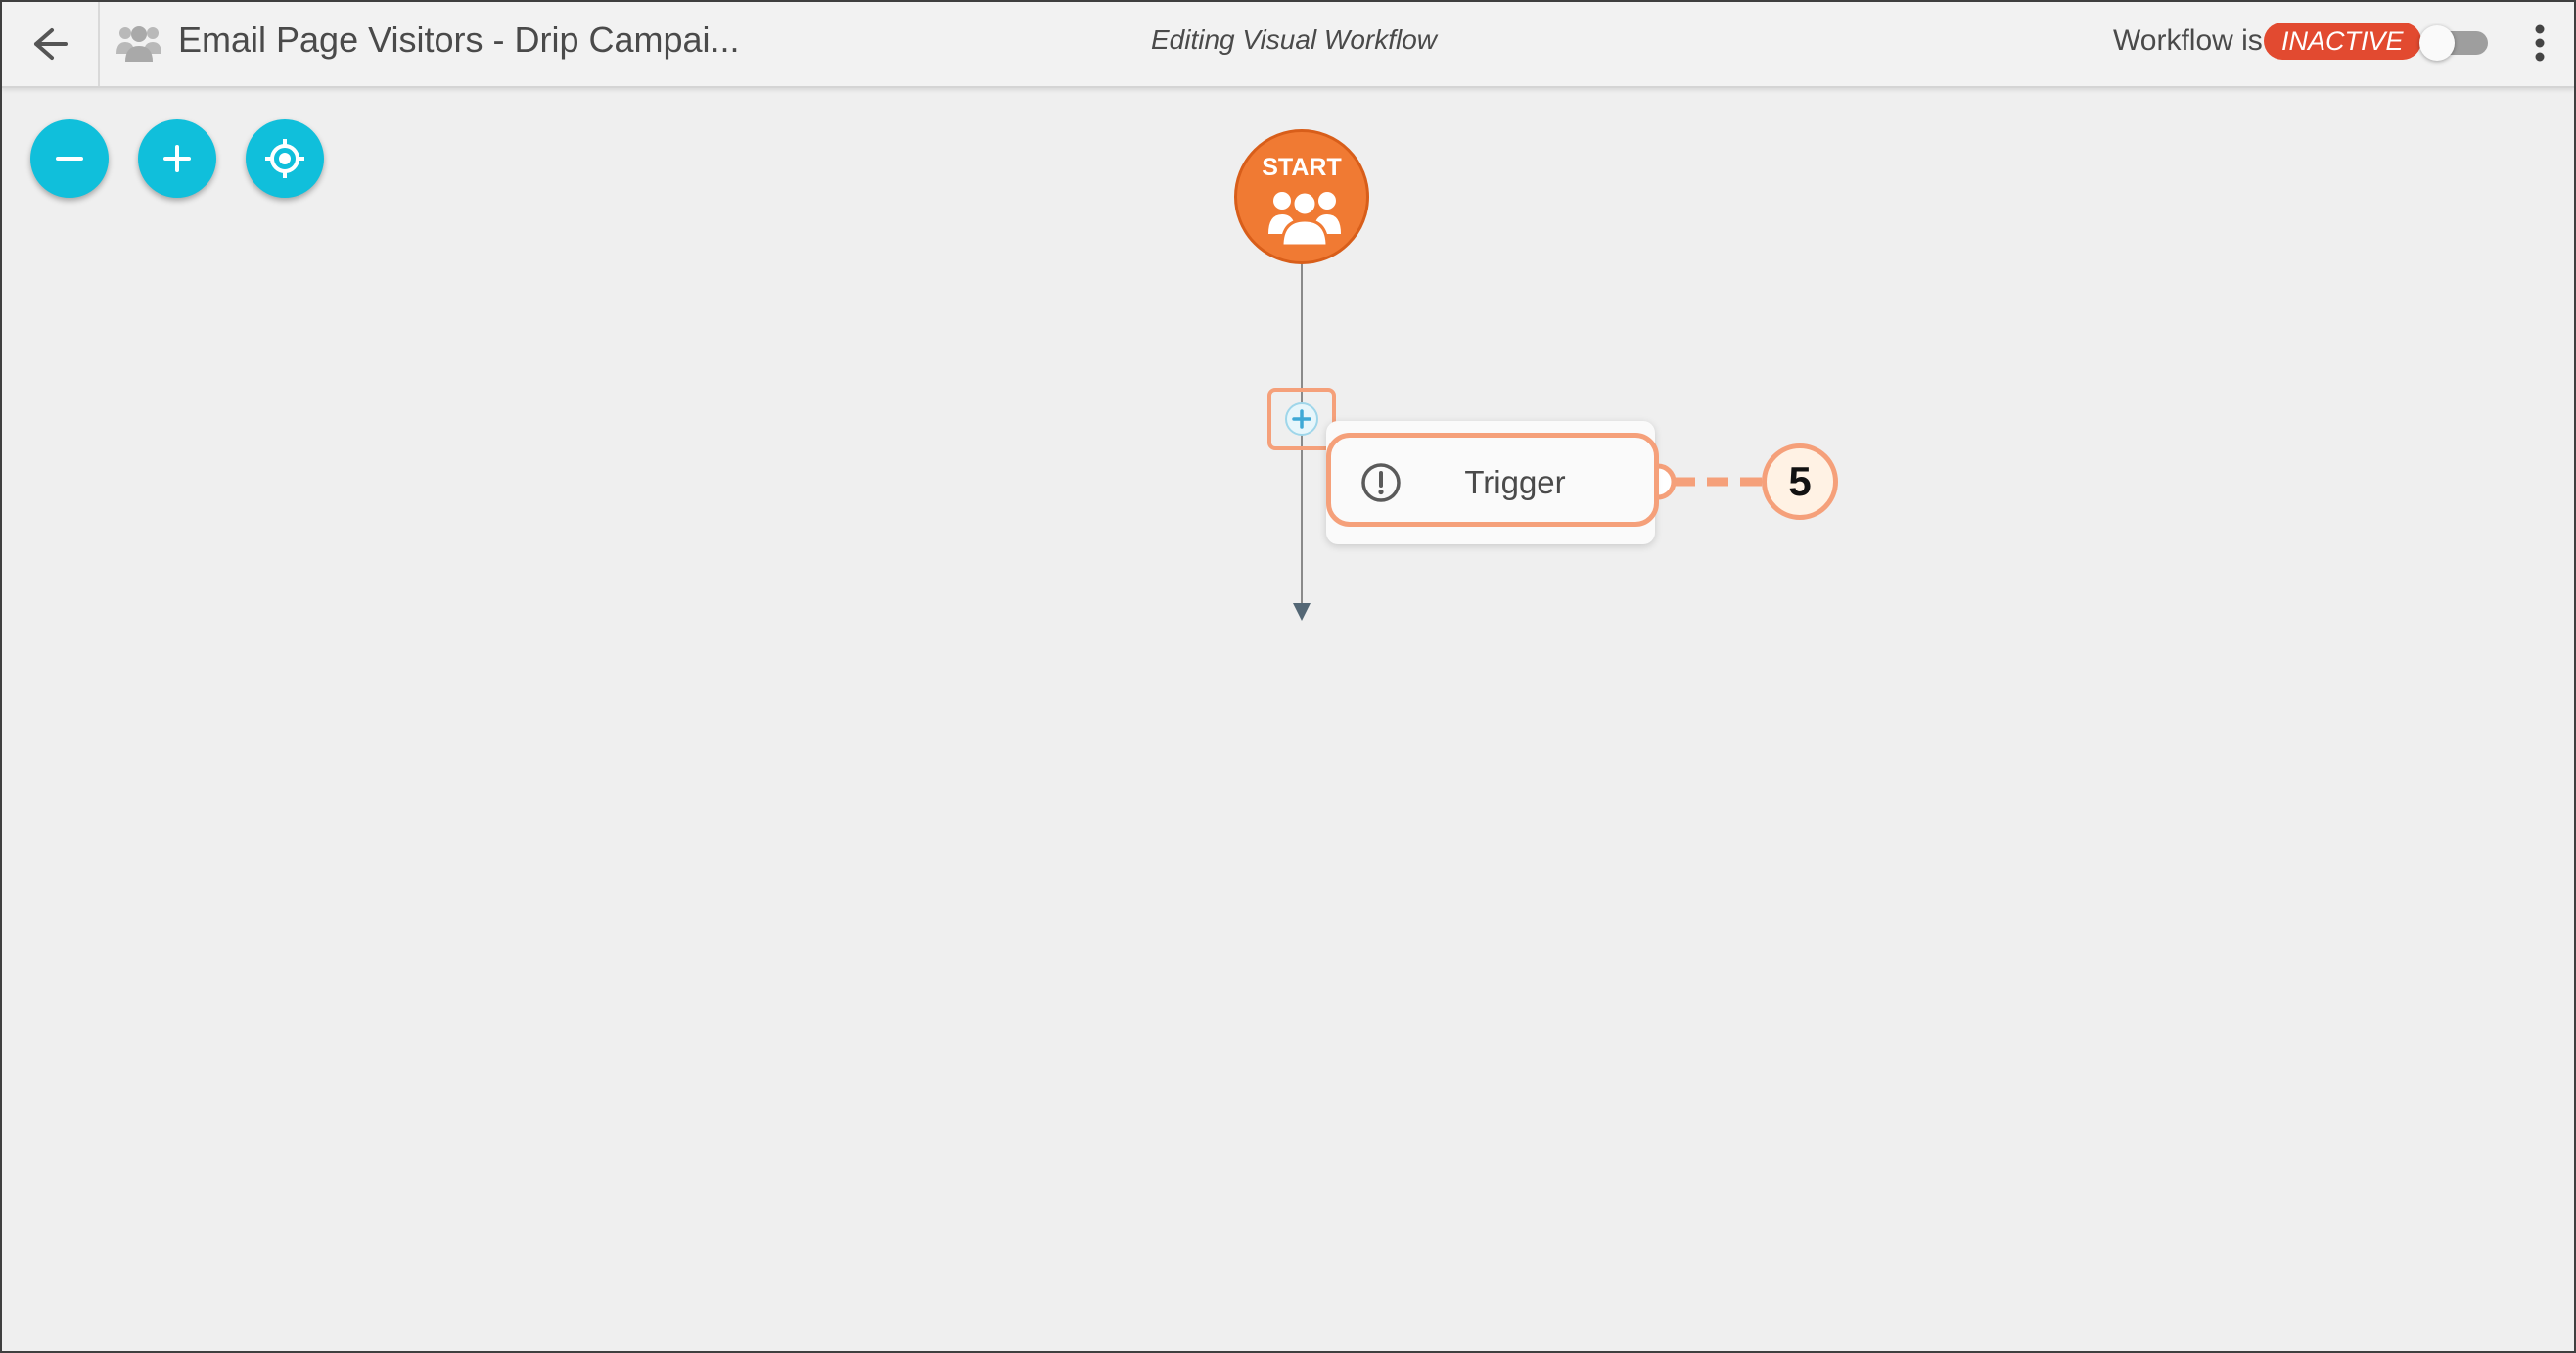 Image resolution: width=2576 pixels, height=1353 pixels. I want to click on add-step-button, so click(1302, 419).